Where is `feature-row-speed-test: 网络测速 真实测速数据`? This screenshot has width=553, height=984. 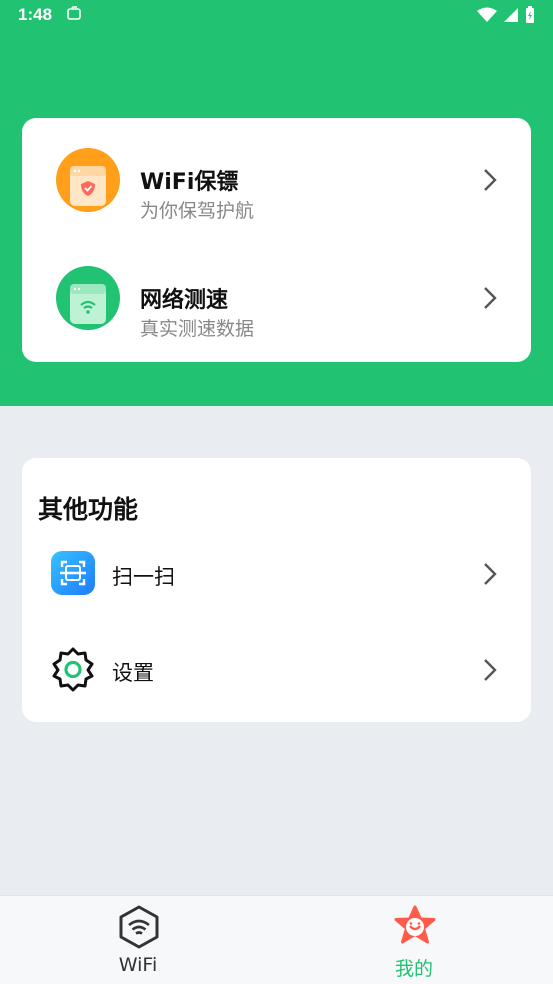
feature-row-speed-test: 网络测速 真实测速数据 is located at coordinates (276, 298).